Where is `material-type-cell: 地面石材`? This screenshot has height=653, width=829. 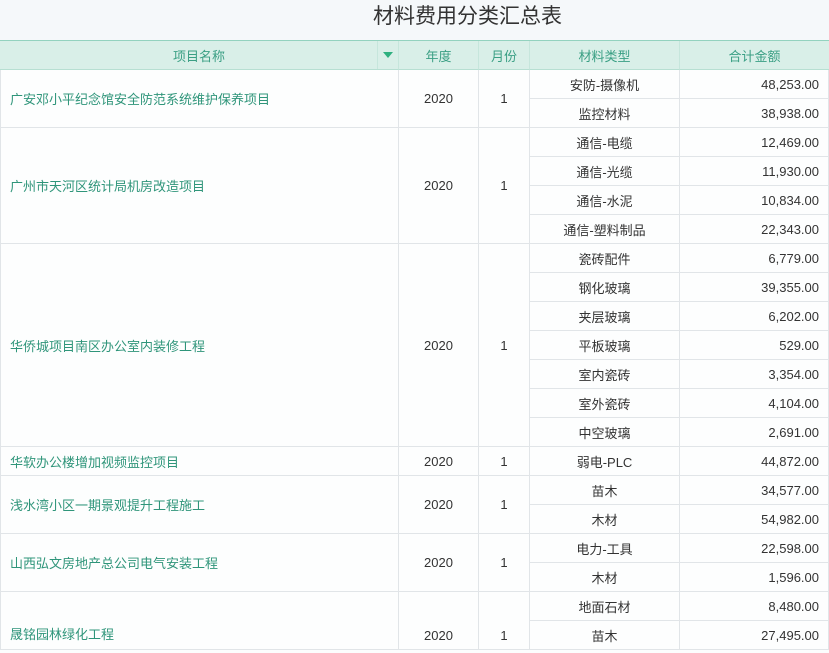 material-type-cell: 地面石材 is located at coordinates (605, 606).